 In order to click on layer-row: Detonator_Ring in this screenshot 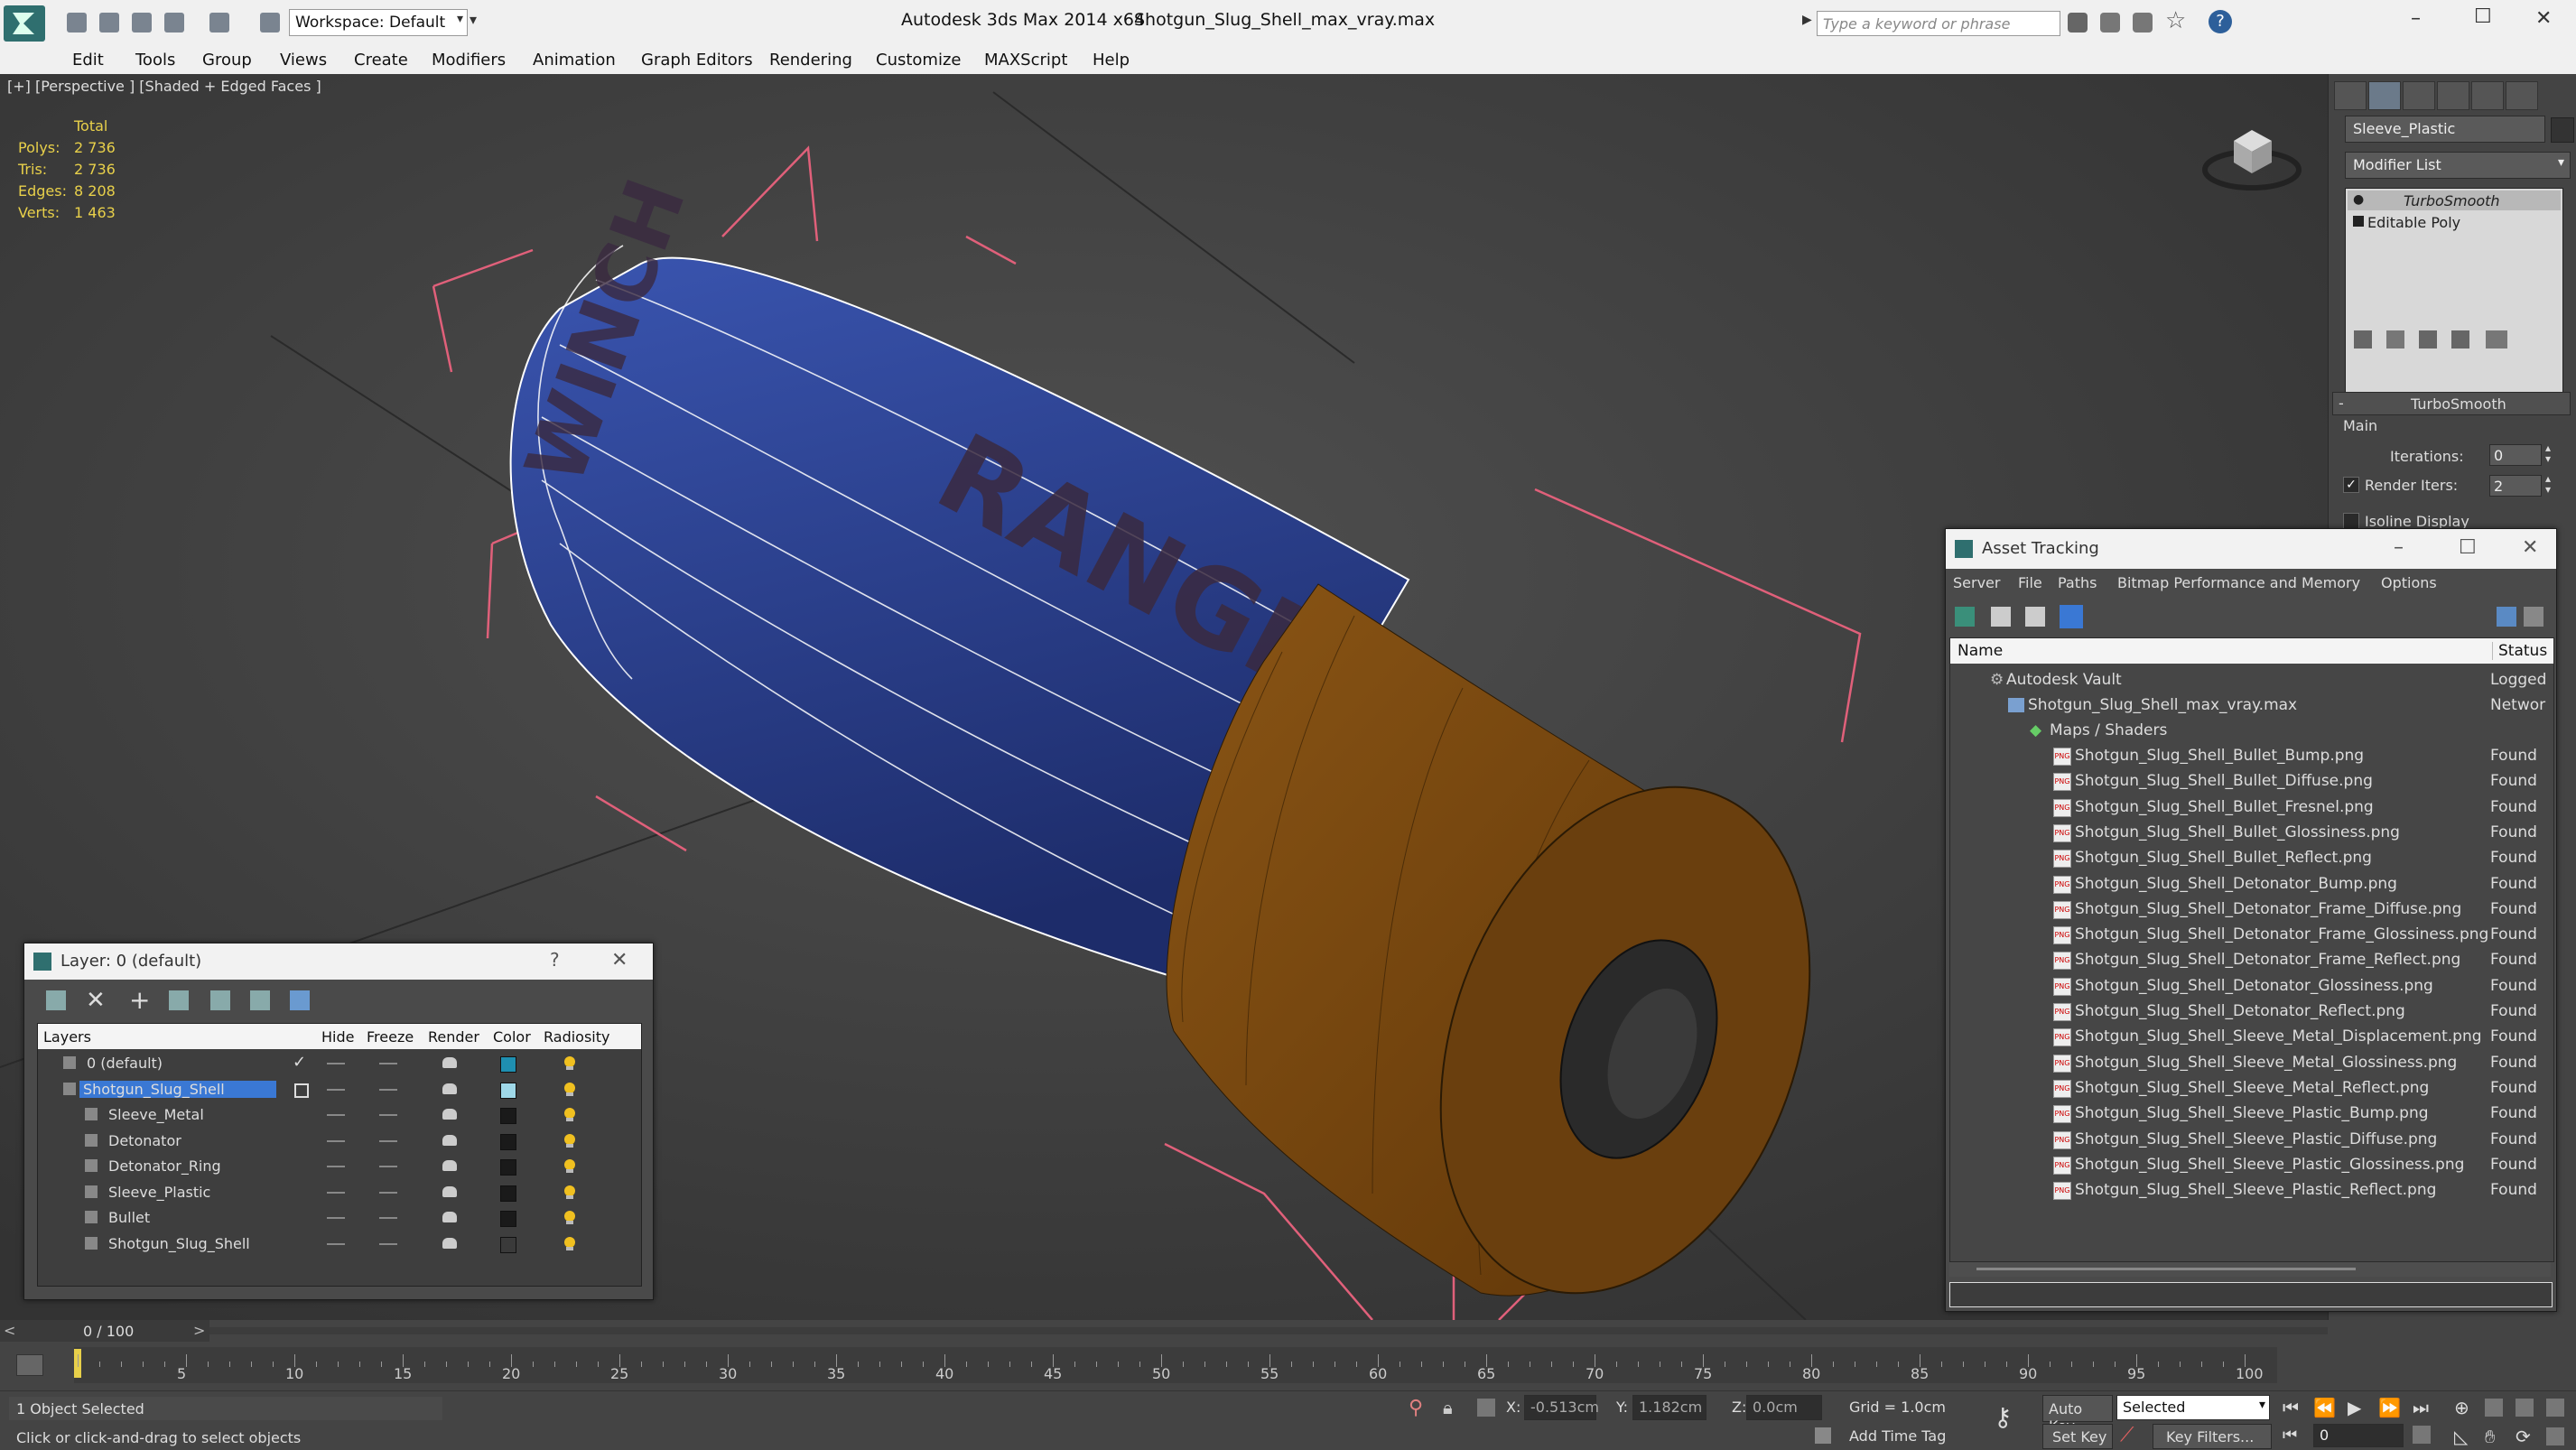, I will do `click(339, 1166)`.